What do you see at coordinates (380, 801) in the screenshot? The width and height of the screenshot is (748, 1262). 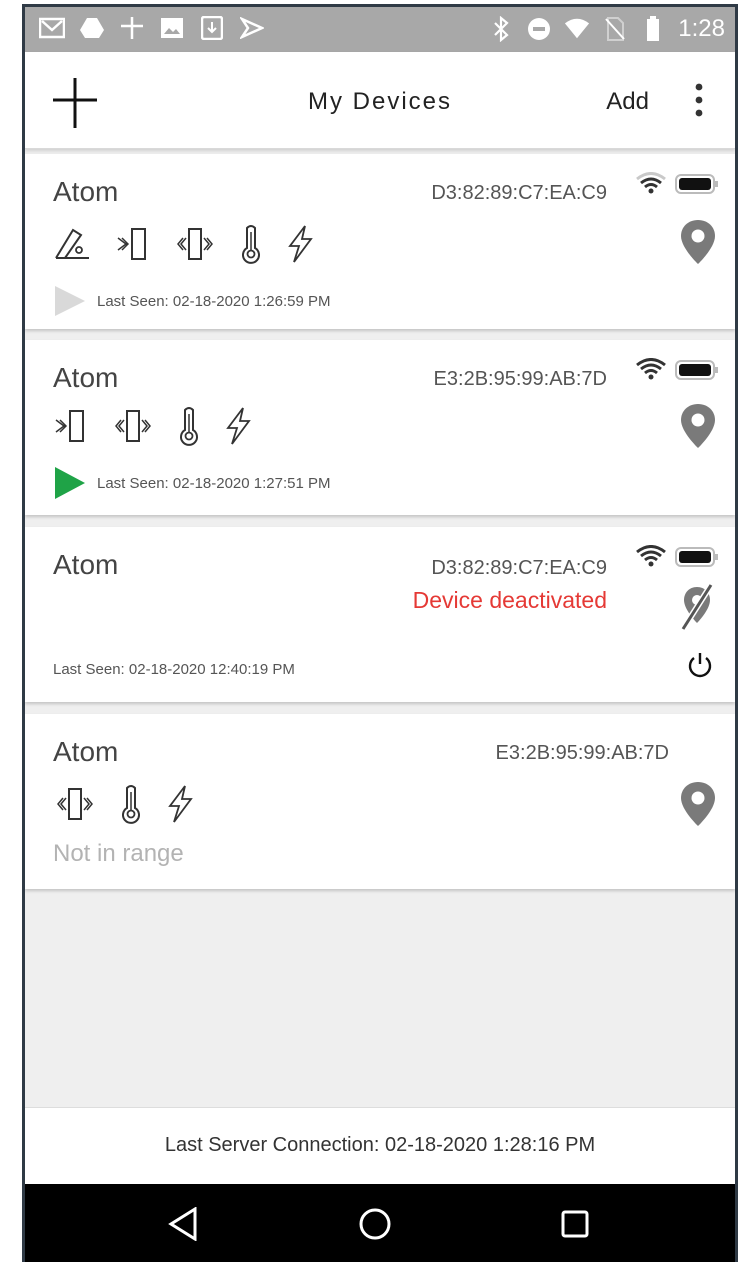 I see `device-card: Atom E3:2B:95:99:AB:7D Not in range` at bounding box center [380, 801].